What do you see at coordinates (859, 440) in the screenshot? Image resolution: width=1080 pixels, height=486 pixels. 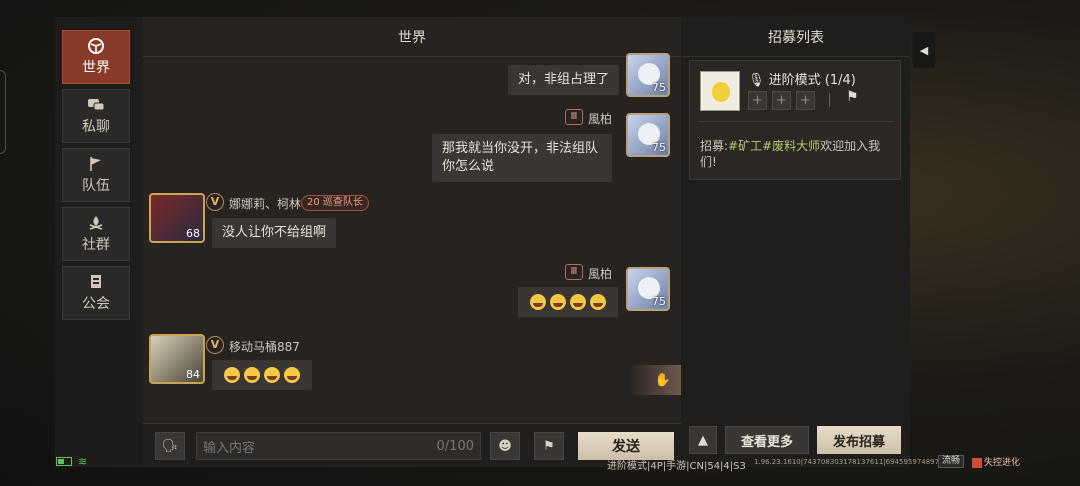 I see `post-recruit-button: 发布招募` at bounding box center [859, 440].